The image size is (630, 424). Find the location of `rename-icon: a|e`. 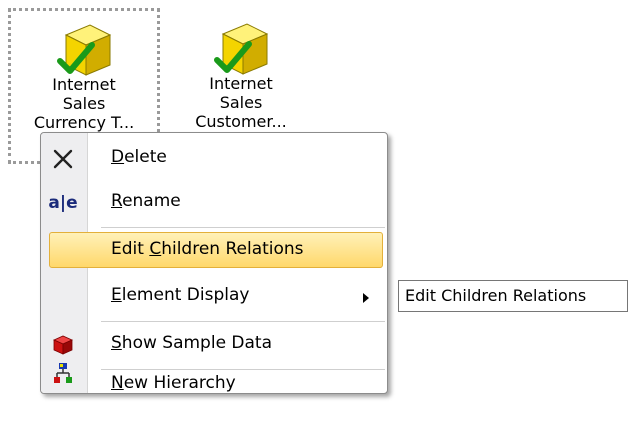

rename-icon: a|e is located at coordinates (63, 203).